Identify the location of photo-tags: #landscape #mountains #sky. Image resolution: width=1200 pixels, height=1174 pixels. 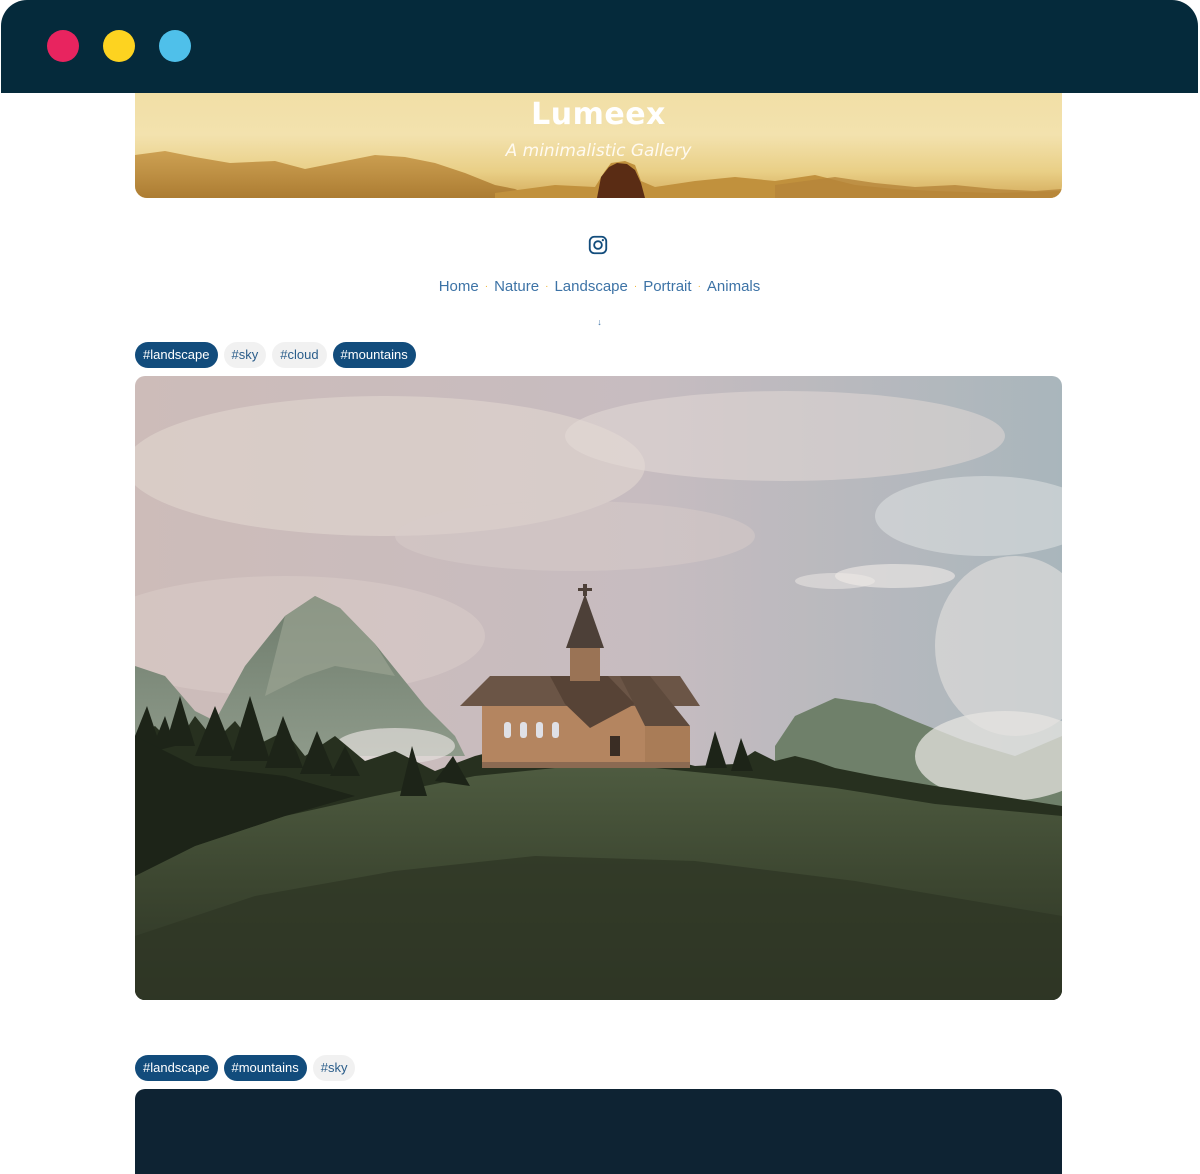
(245, 1068).